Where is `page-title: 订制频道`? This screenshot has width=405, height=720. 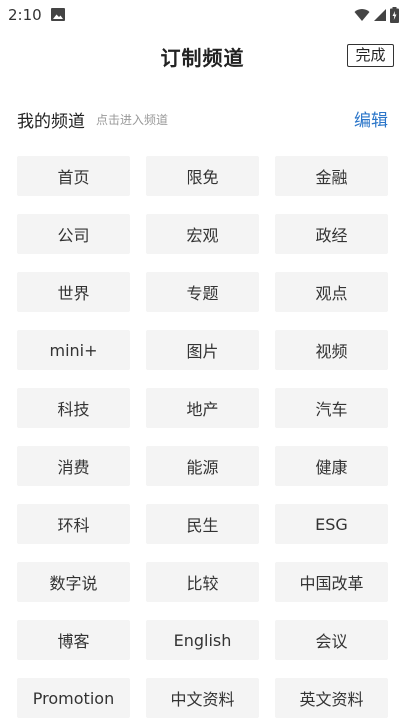
page-title: 订制频道 is located at coordinates (202, 58).